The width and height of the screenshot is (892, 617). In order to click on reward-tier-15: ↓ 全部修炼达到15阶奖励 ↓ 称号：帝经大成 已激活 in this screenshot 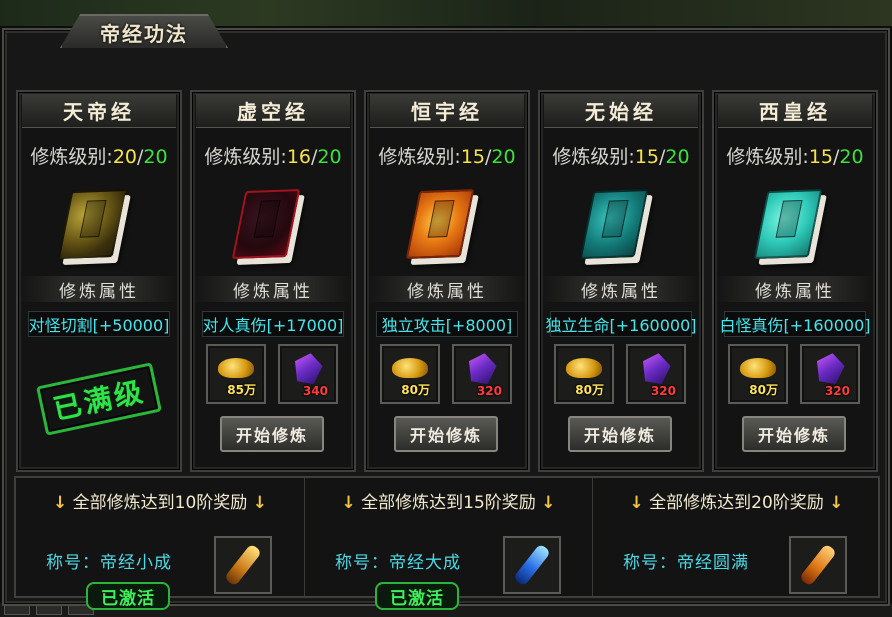, I will do `click(448, 544)`.